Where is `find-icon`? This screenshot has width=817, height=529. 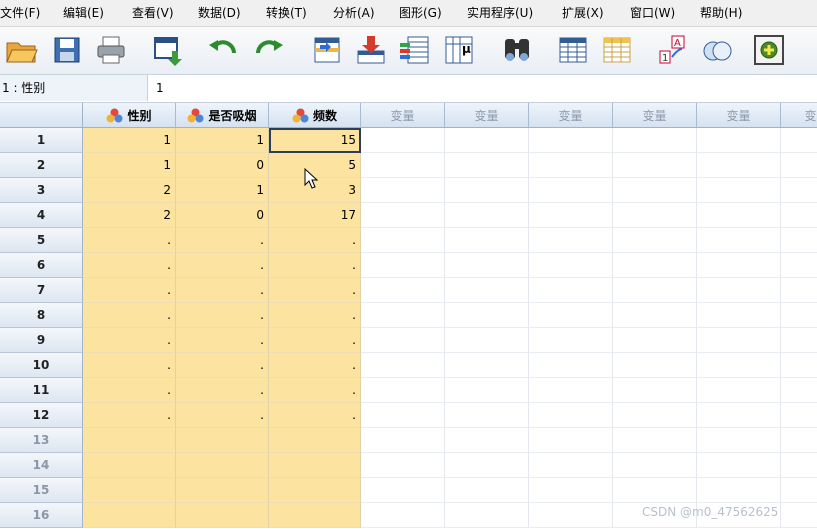
find-icon is located at coordinates (517, 50).